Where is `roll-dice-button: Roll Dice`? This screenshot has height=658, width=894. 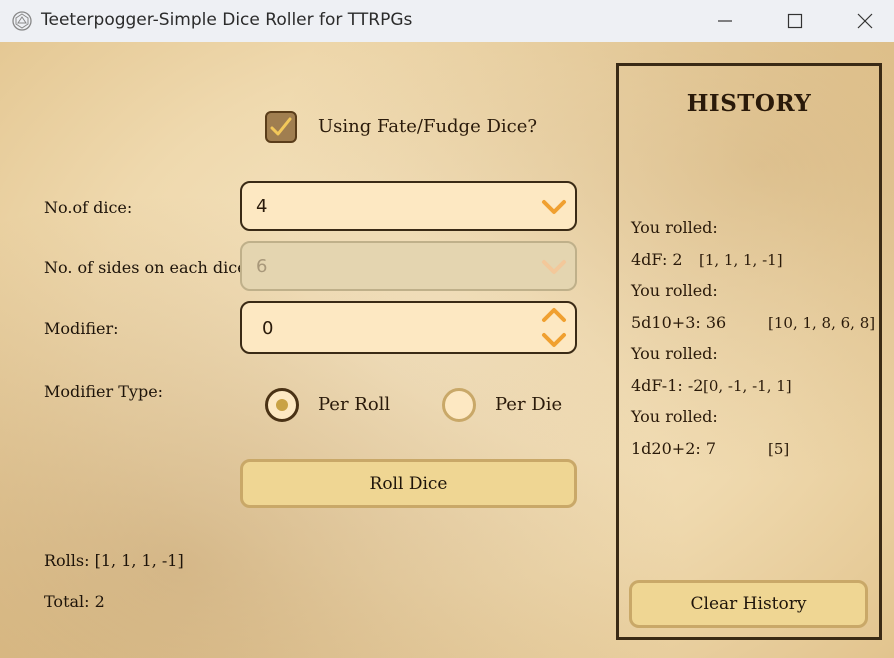 roll-dice-button: Roll Dice is located at coordinates (408, 483).